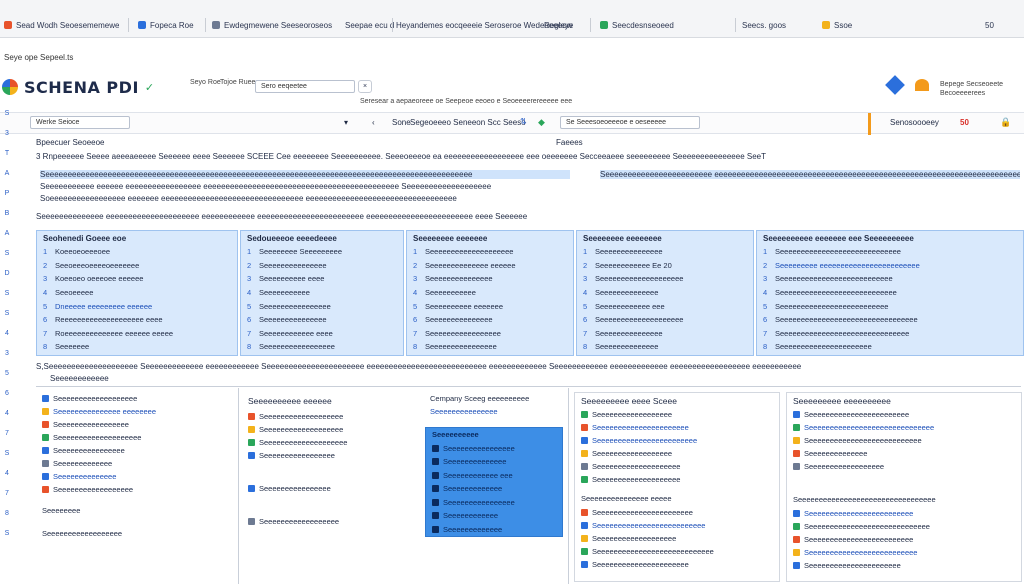 This screenshot has width=1024, height=585. Describe the element at coordinates (904, 440) in the screenshot. I see `list-item: Seeeeeeeeeeeeeeeeeeeeeeeeeee` at that location.